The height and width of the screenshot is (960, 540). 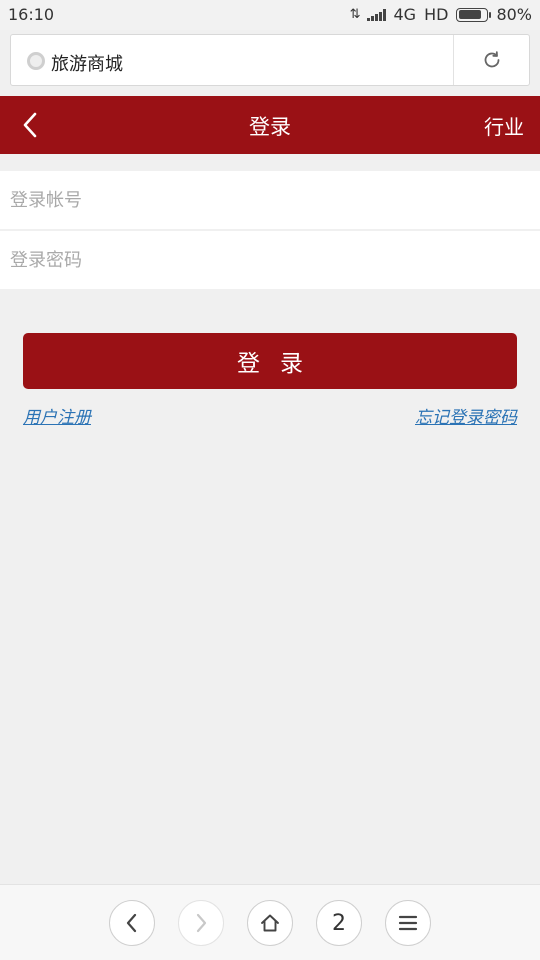 What do you see at coordinates (36, 61) in the screenshot?
I see `site-icon` at bounding box center [36, 61].